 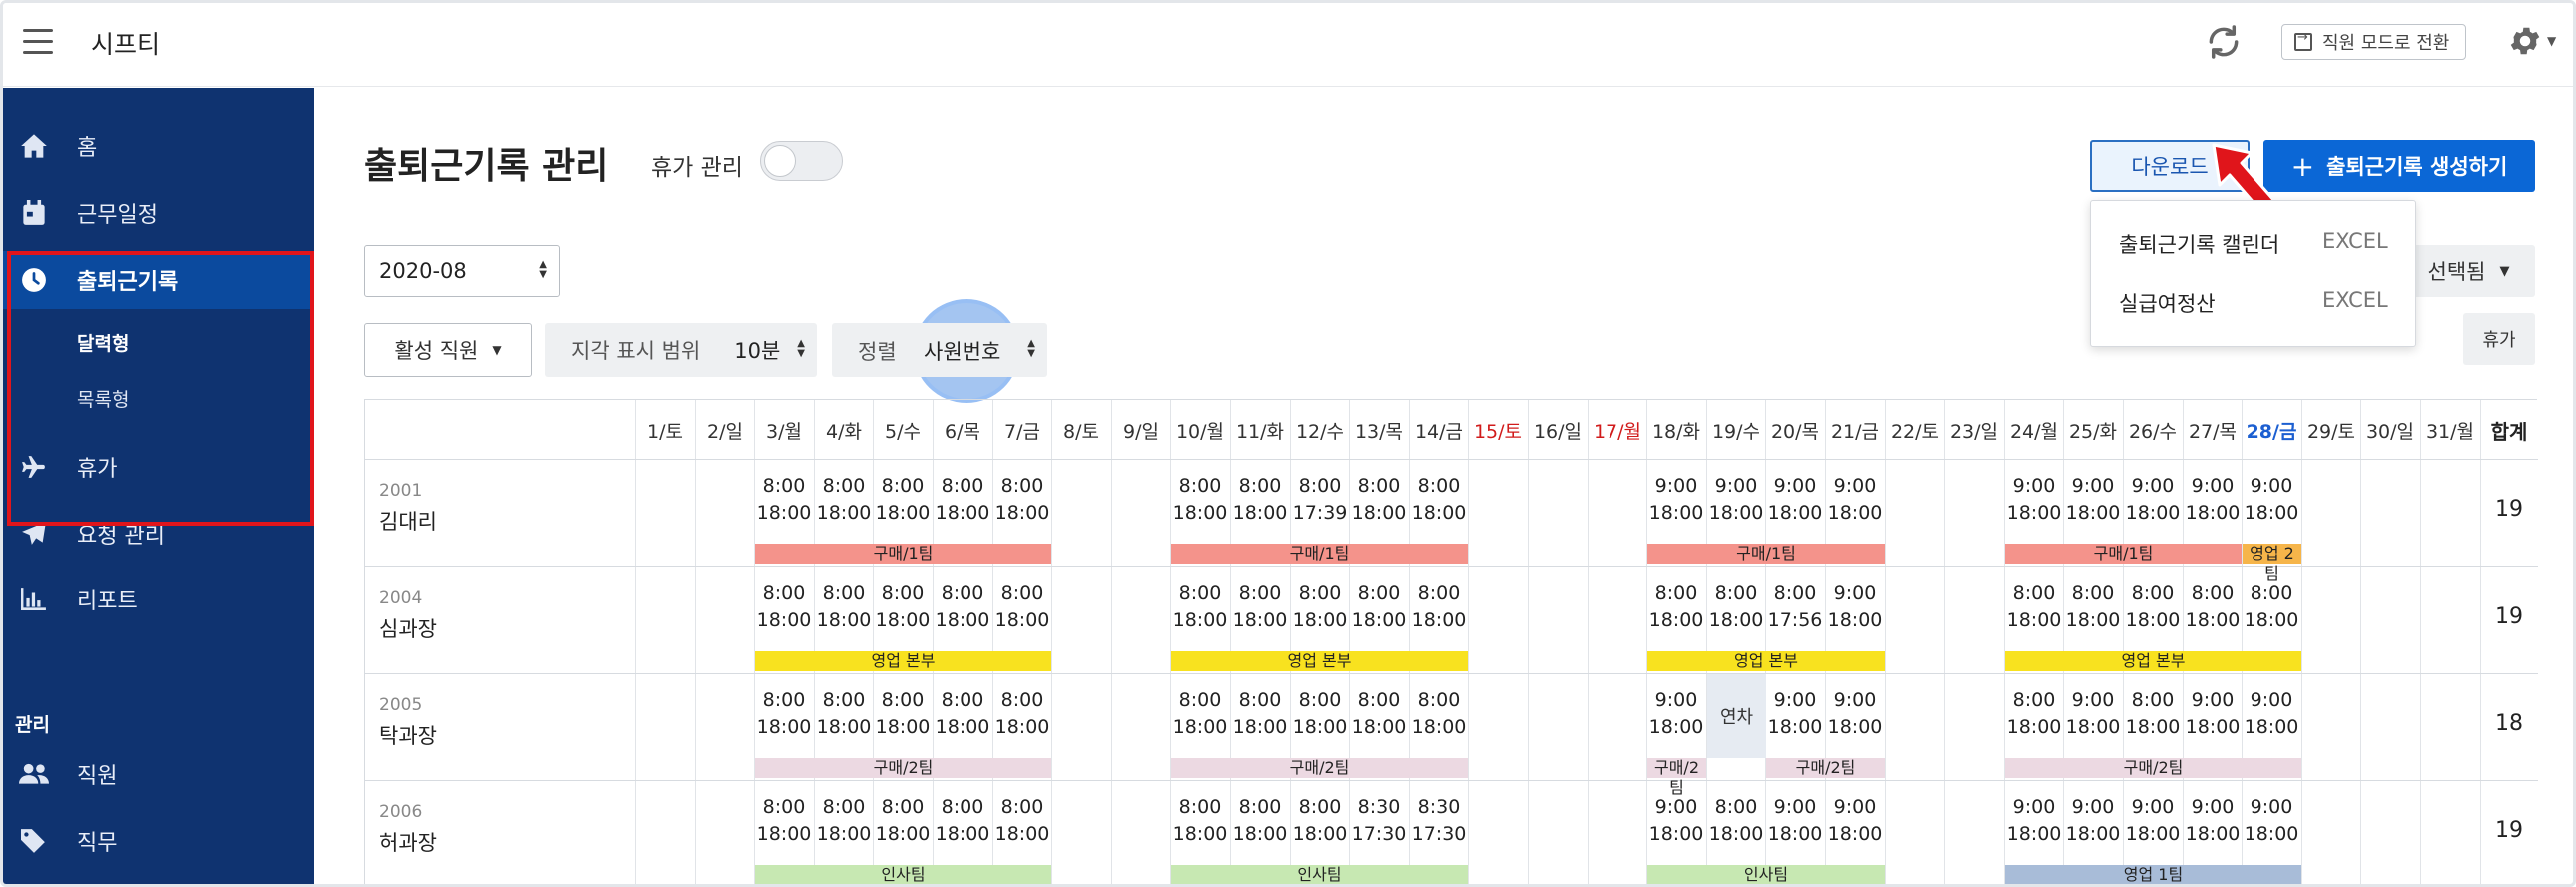 I want to click on late-range-select: 지각 표시 범위 10분 ▲ ▼, so click(x=681, y=350).